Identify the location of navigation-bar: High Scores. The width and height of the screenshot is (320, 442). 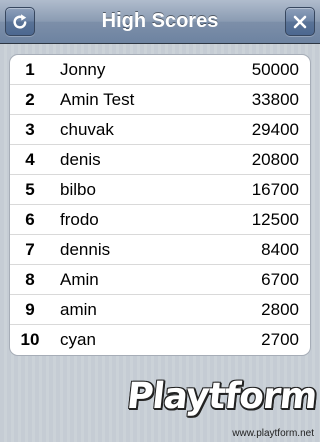
(160, 22).